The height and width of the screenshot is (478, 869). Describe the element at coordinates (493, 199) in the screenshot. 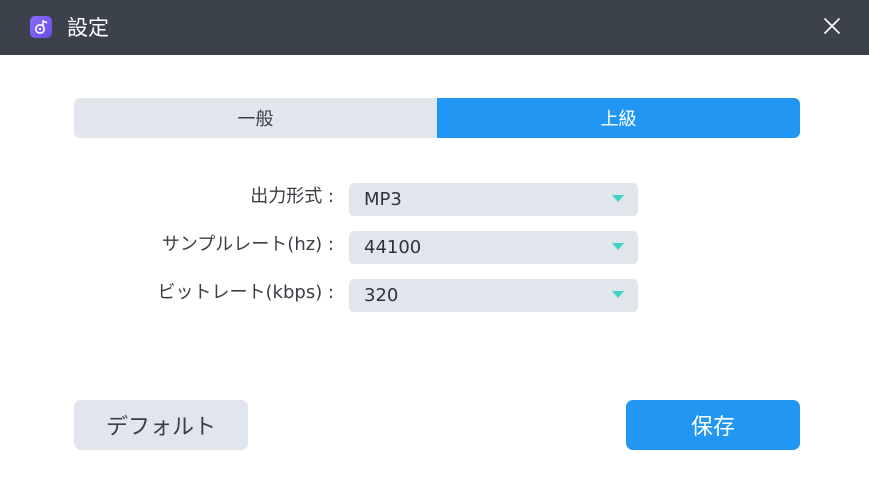

I see `output-format-select: MP3` at that location.